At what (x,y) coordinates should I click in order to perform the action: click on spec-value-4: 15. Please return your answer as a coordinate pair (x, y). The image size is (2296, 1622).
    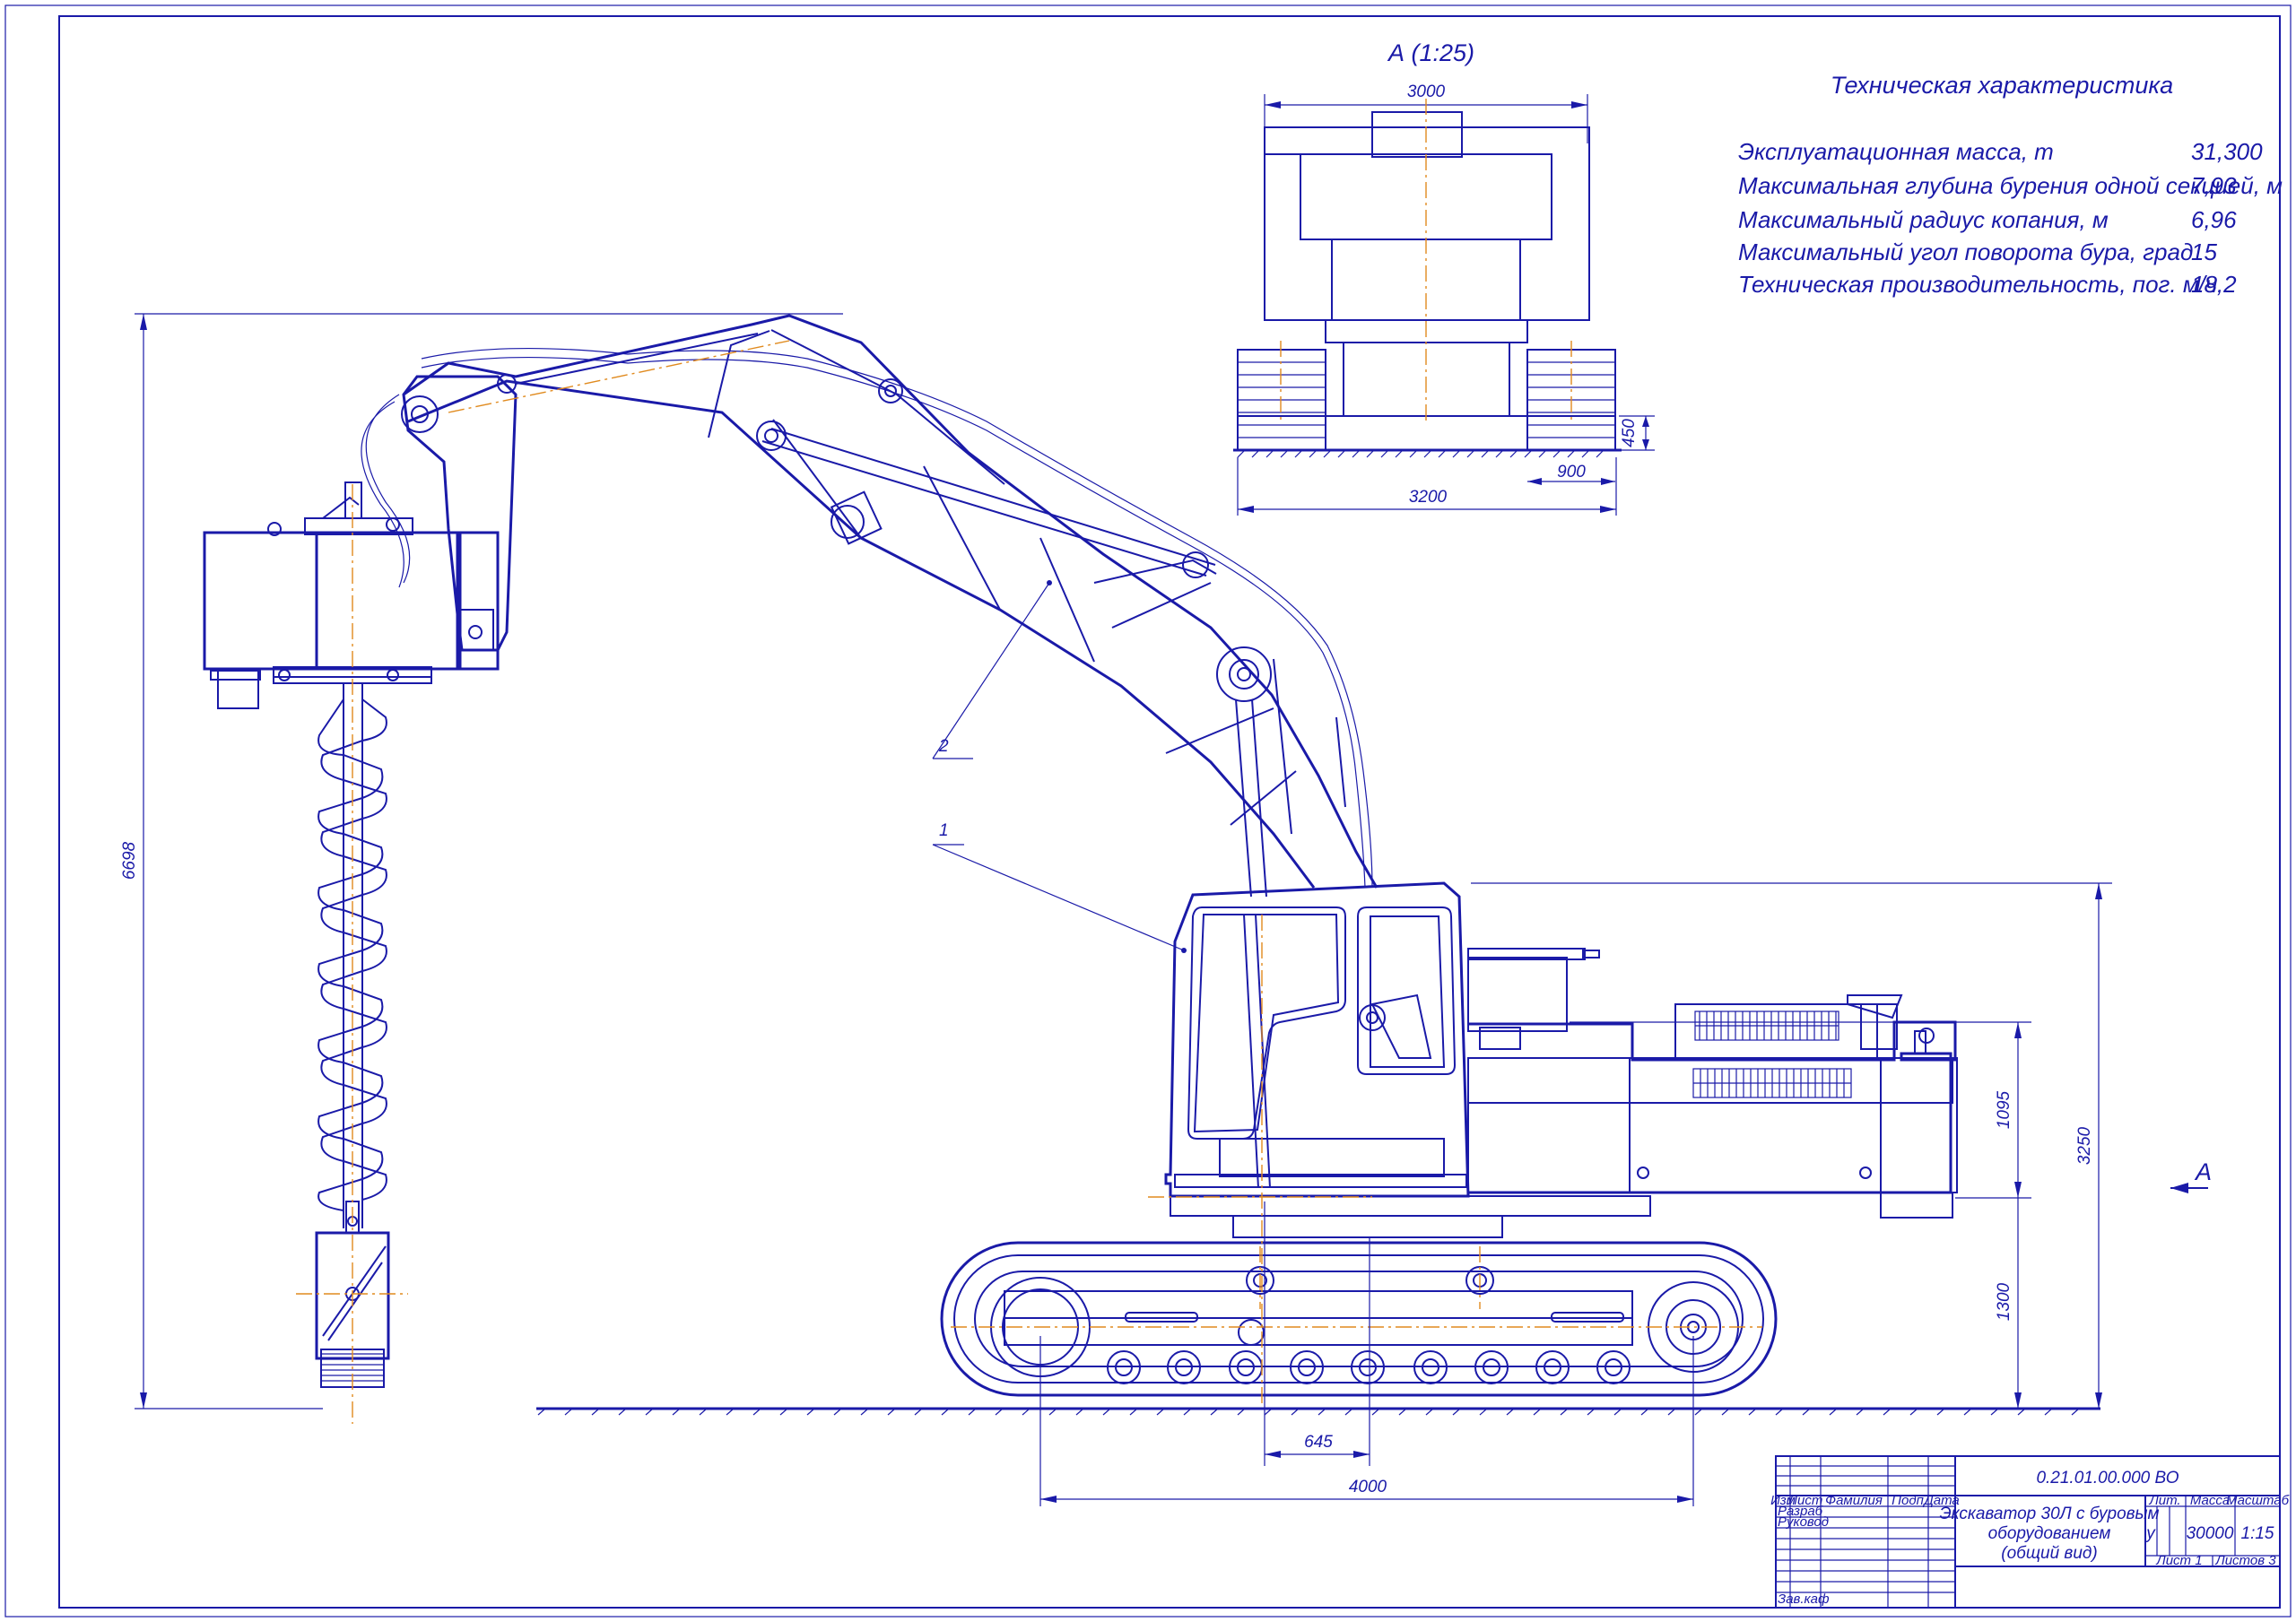
    Looking at the image, I should click on (2204, 252).